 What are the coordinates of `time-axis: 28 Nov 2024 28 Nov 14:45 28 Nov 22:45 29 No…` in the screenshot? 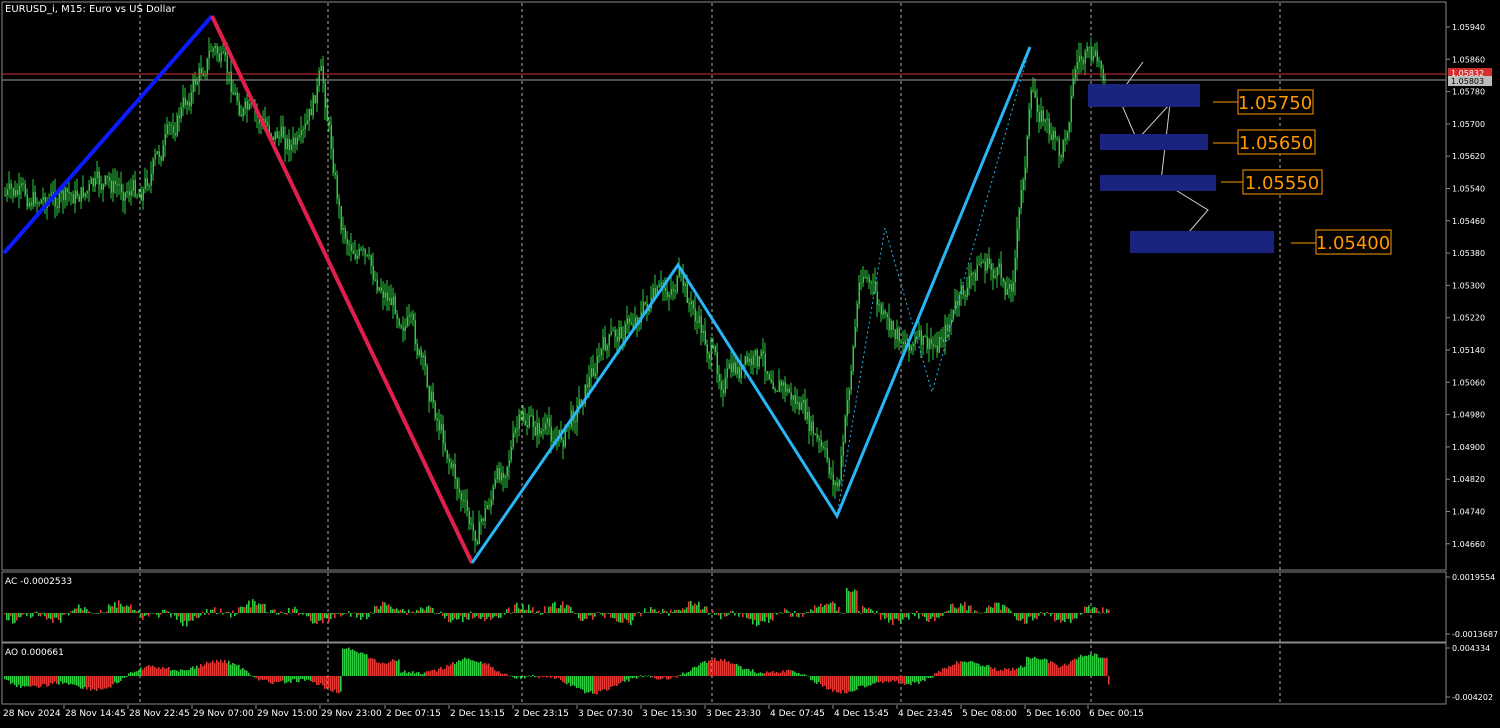 It's located at (573, 712).